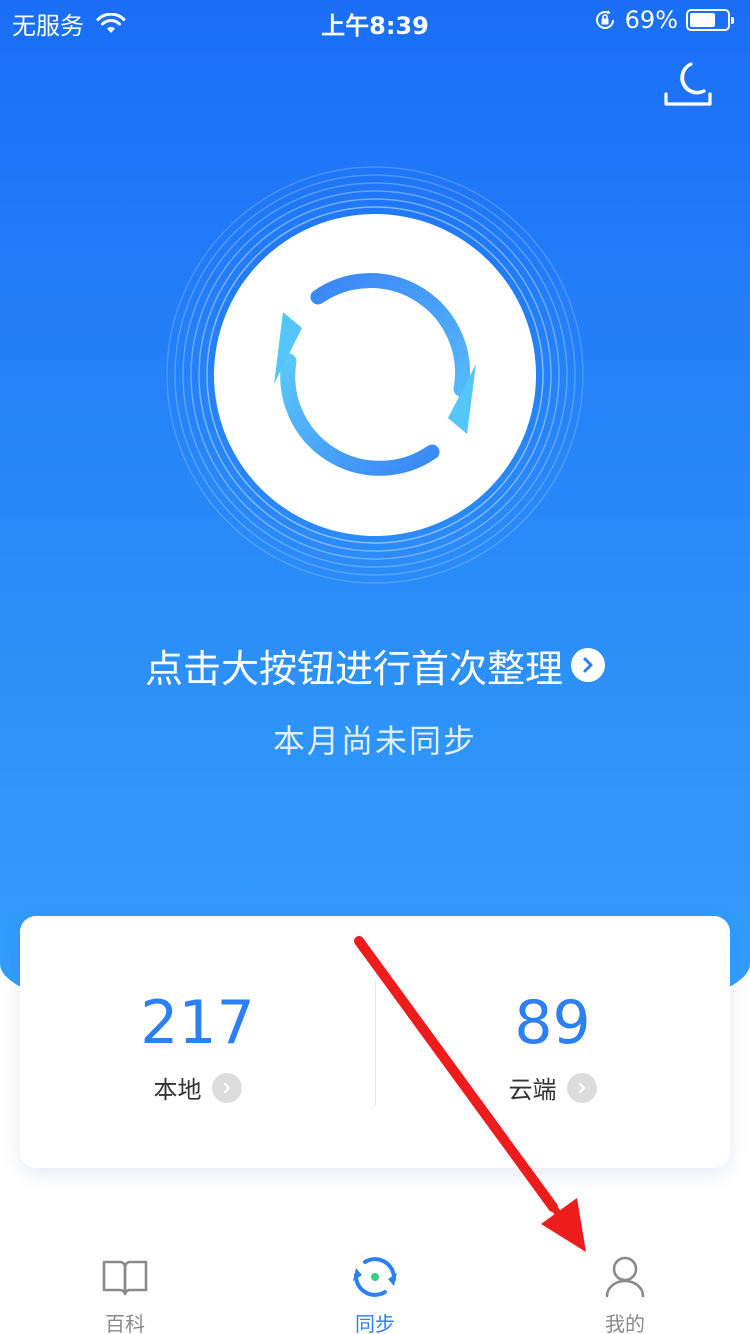 The width and height of the screenshot is (750, 1334). I want to click on sync-status-text: 本月尚未同步, so click(374, 741).